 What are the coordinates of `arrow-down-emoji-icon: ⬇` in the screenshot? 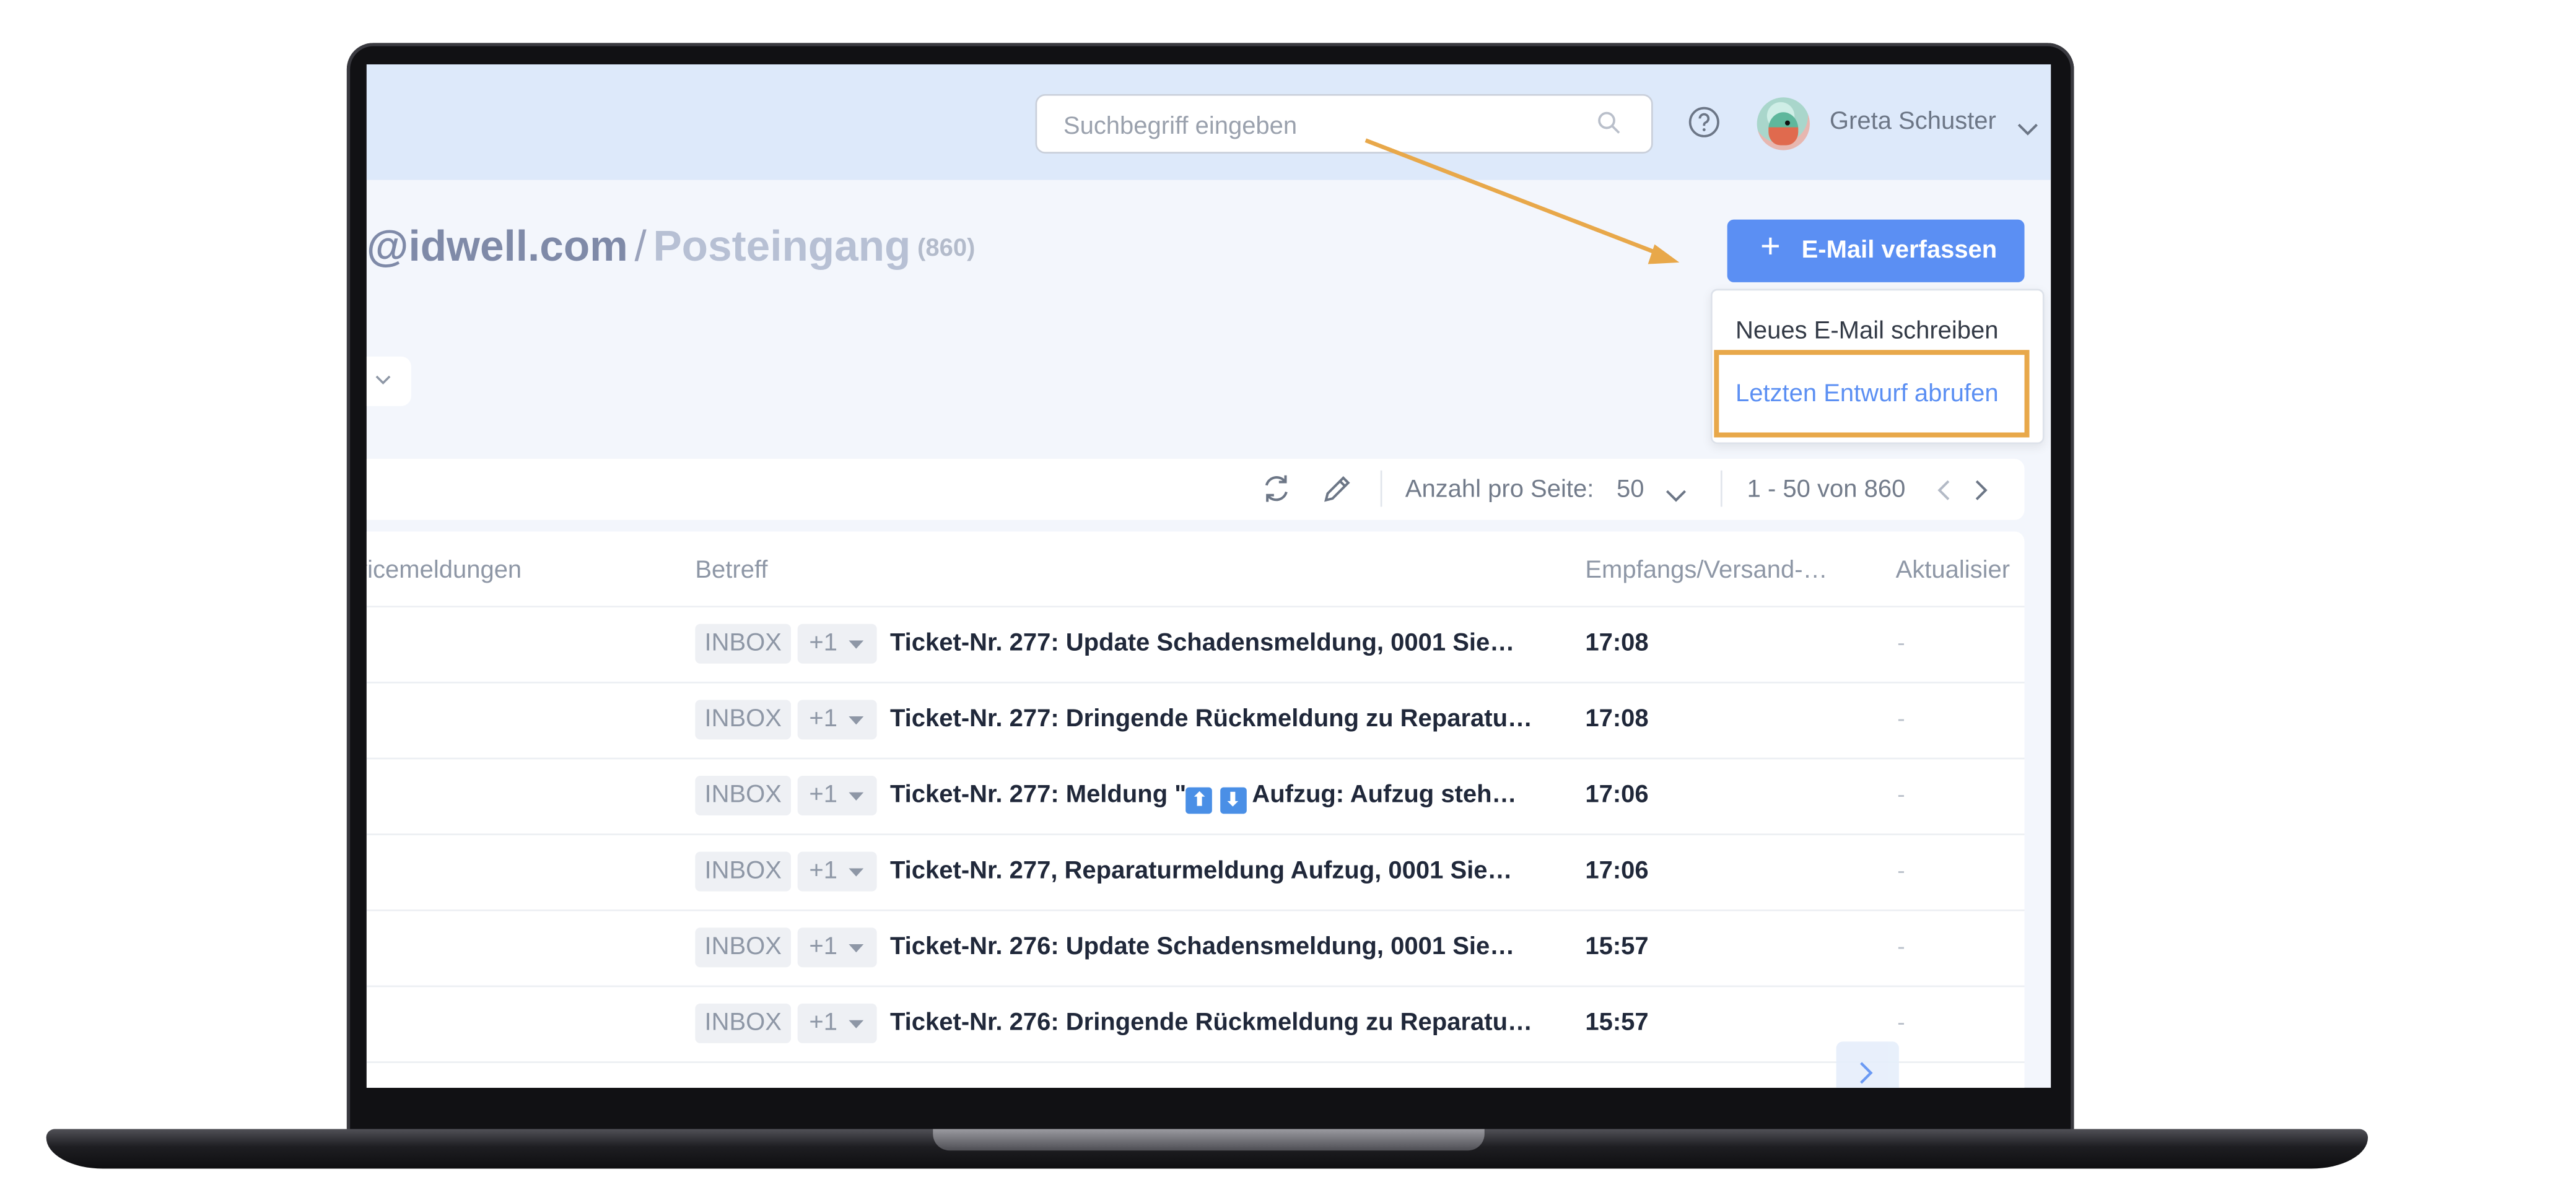 It's located at (1233, 800).